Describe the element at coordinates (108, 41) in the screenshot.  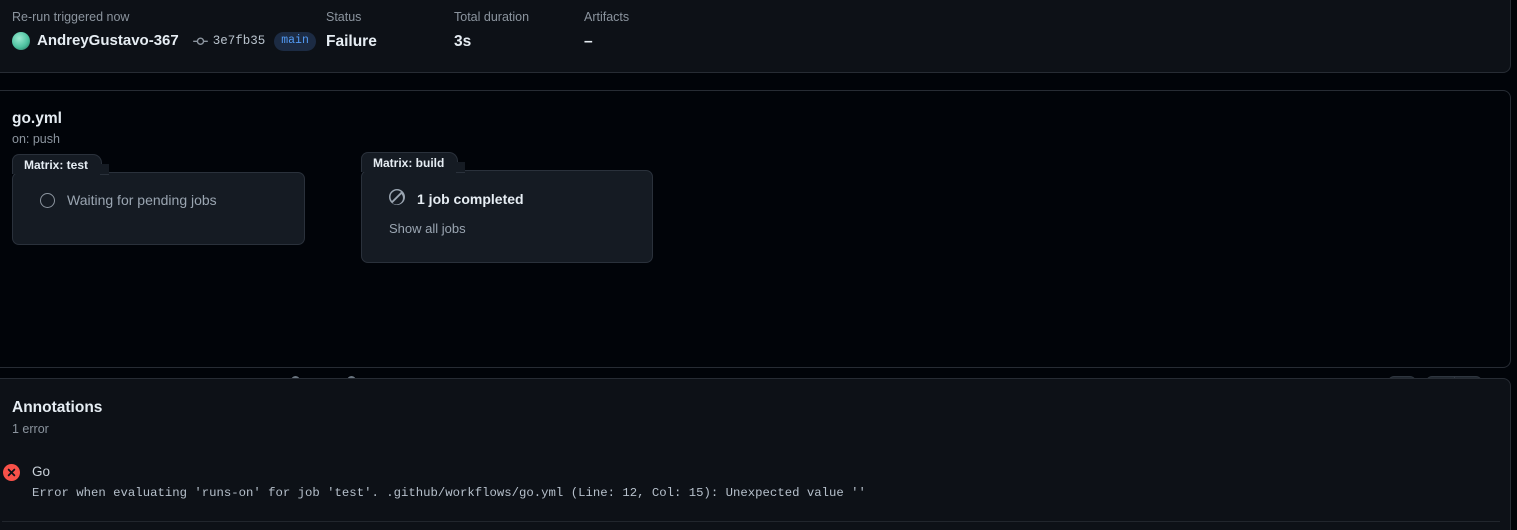
I see `actor-name: AndreyGustavo-367` at that location.